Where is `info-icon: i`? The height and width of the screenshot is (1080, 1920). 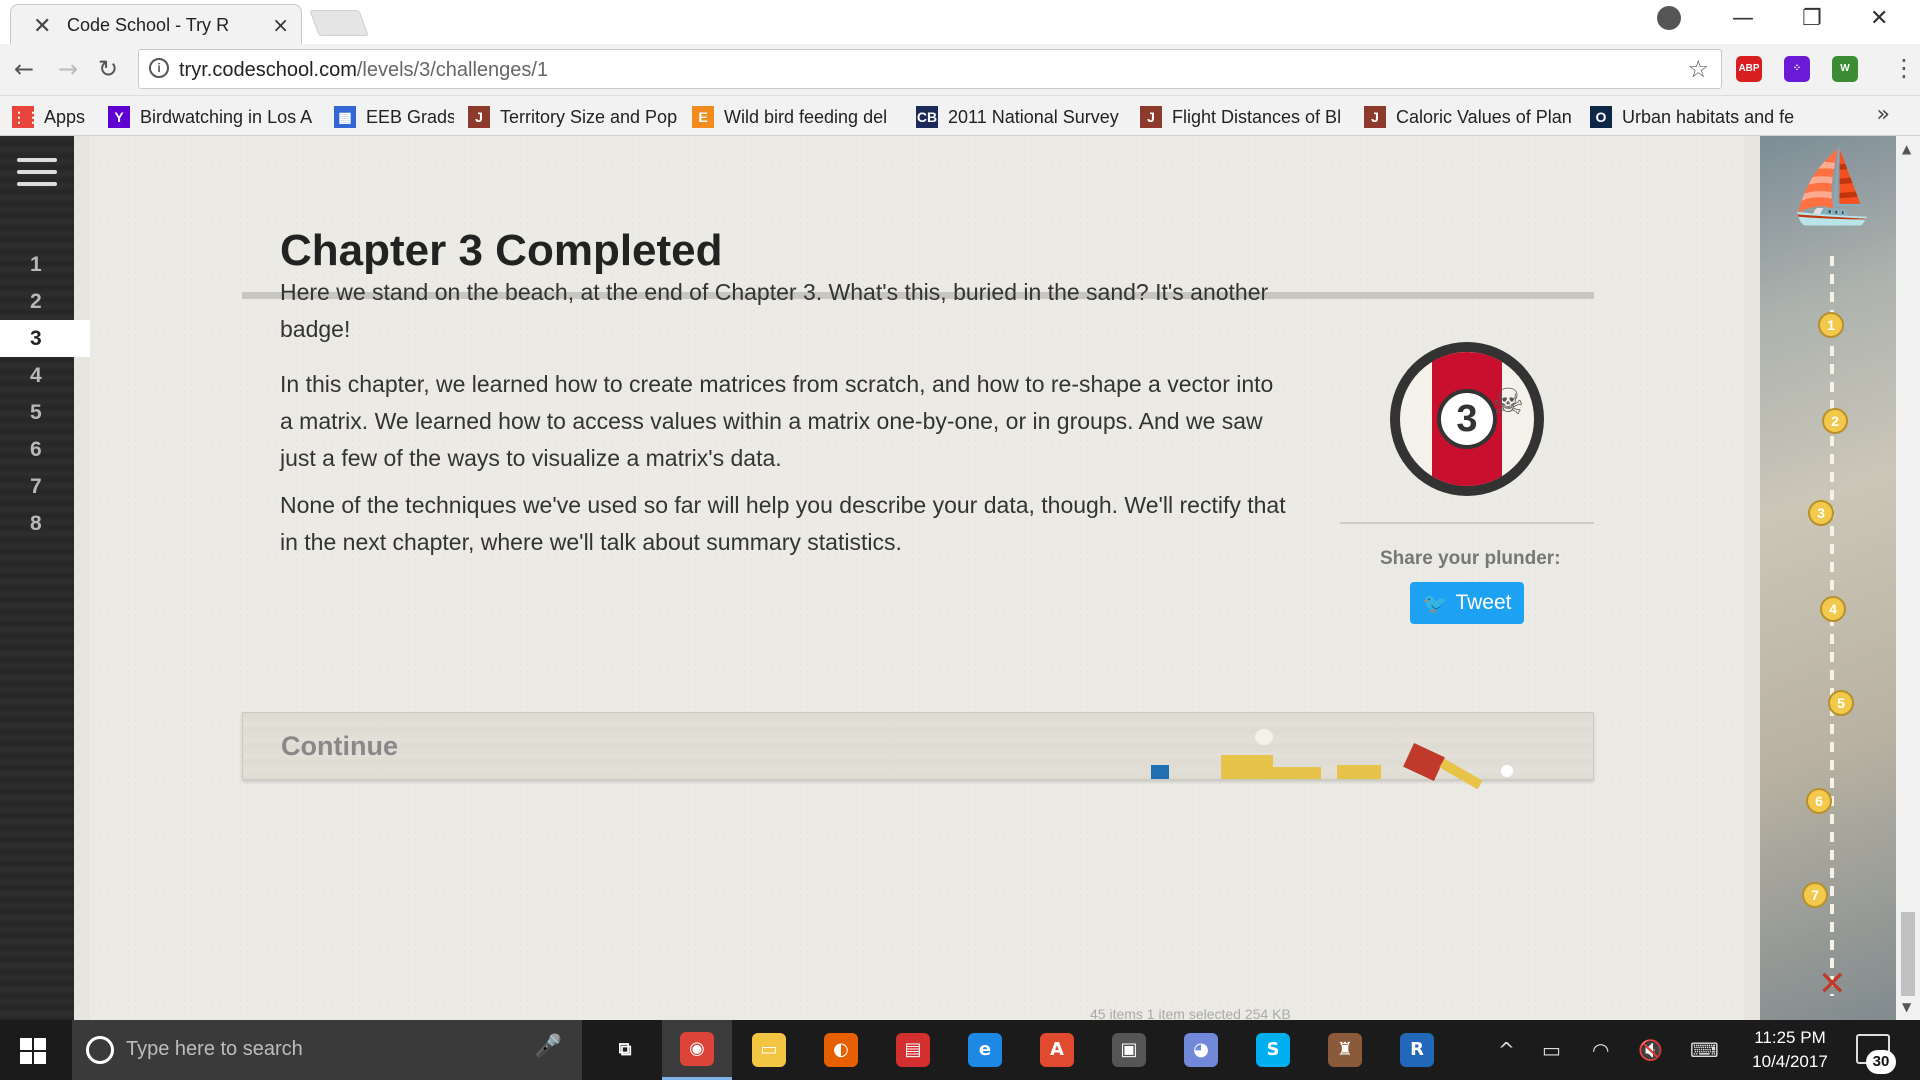 info-icon: i is located at coordinates (159, 68).